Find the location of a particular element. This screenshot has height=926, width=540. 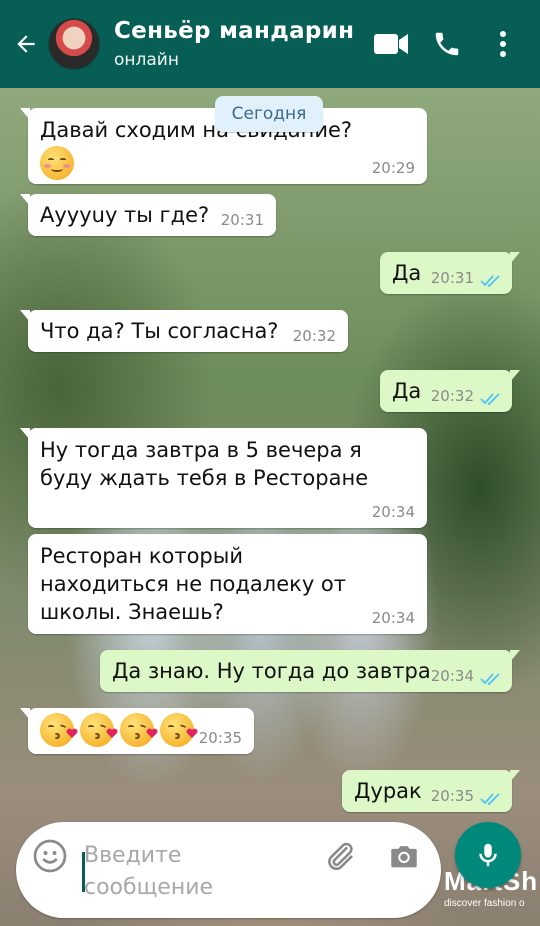

contact-status: онлайн is located at coordinates (146, 60).